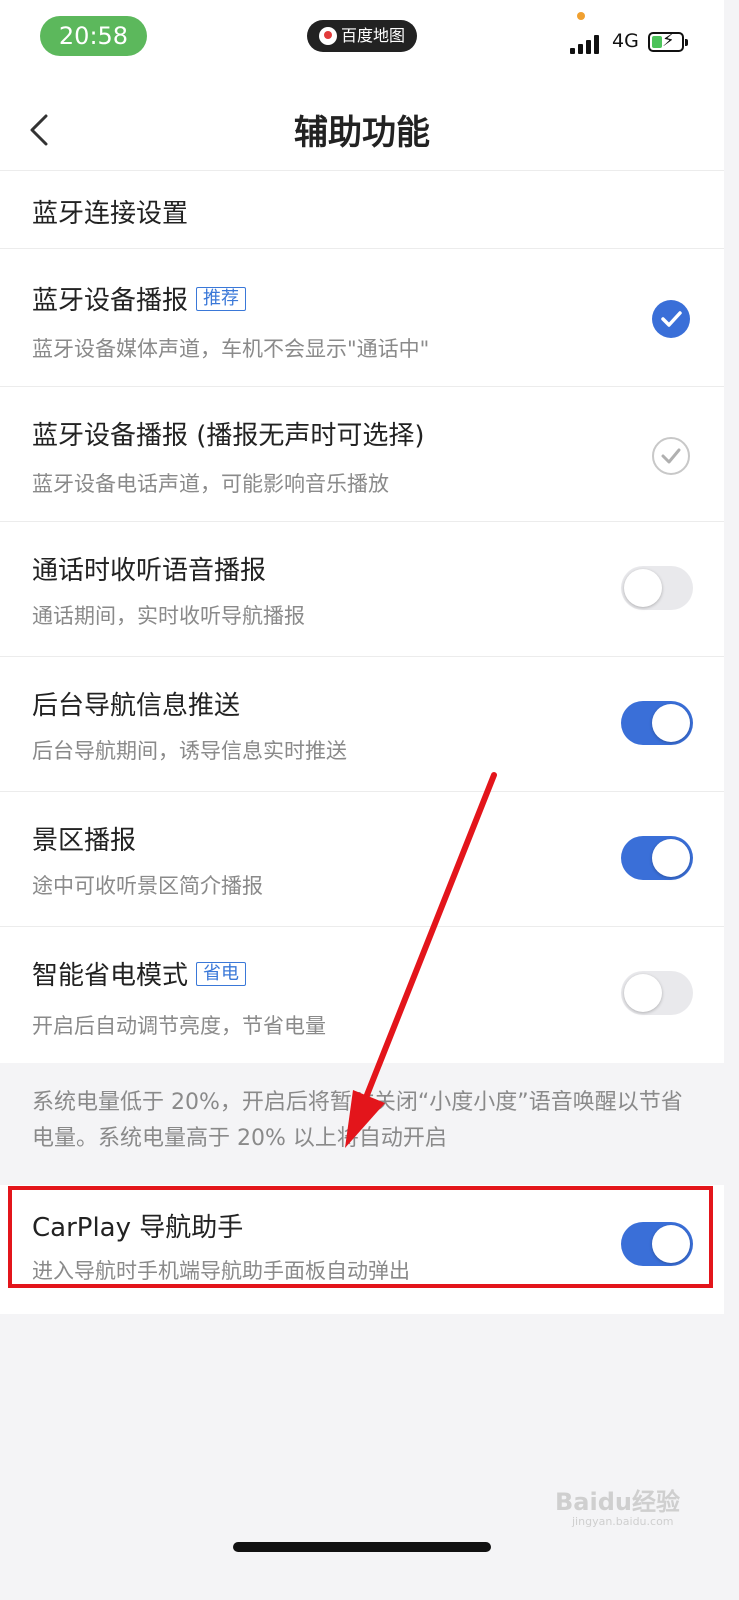 The width and height of the screenshot is (739, 1600). I want to click on watermark-url: jingyan.baidu.com, so click(623, 1521).